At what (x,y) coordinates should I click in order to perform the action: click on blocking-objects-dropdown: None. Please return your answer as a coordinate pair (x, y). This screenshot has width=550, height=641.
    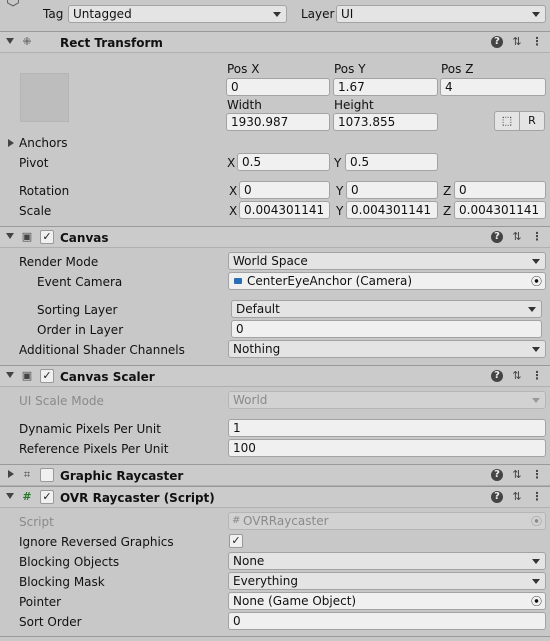
    Looking at the image, I should click on (387, 561).